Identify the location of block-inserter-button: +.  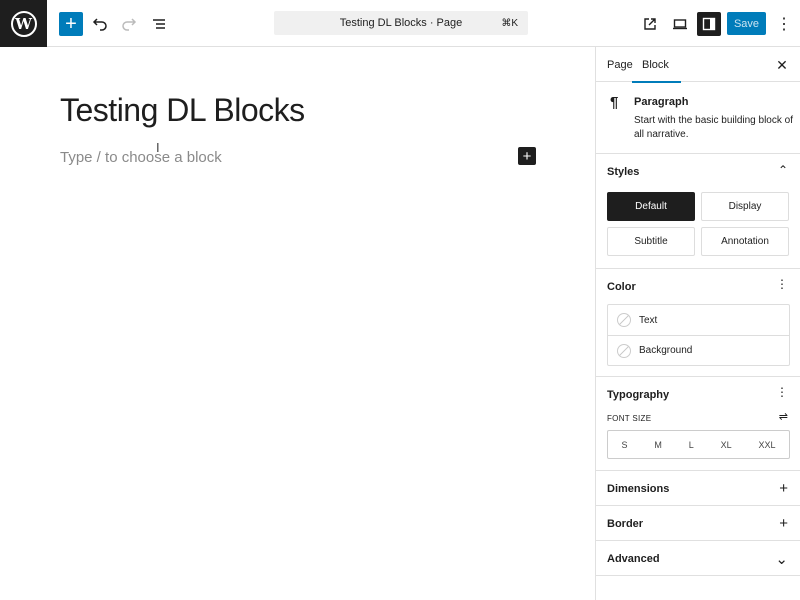
(71, 24).